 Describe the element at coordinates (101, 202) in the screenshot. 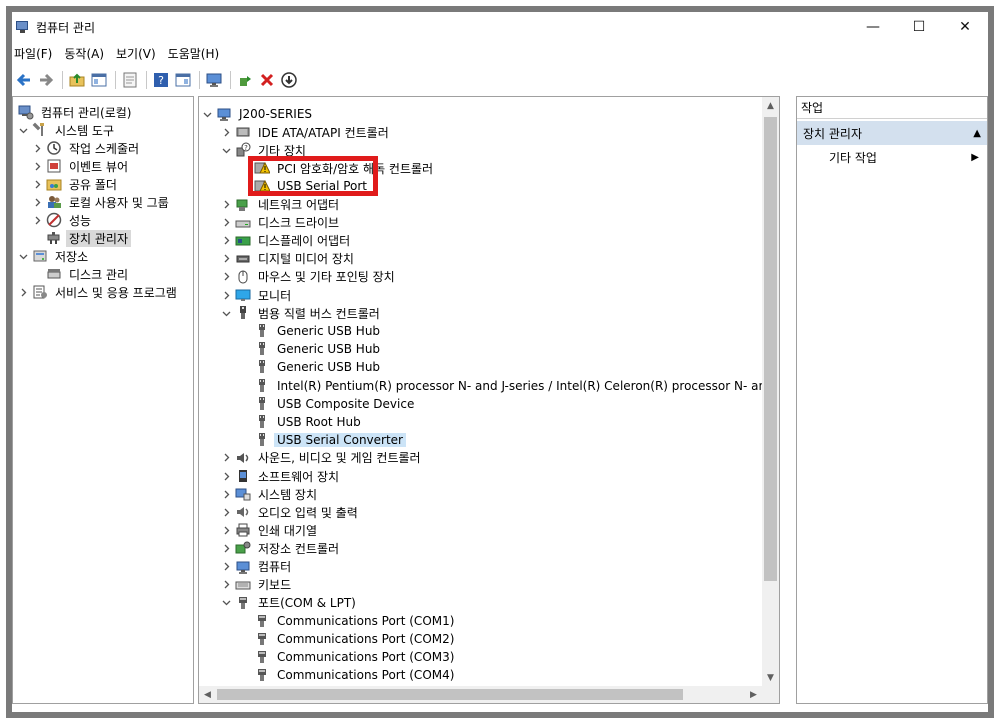

I see `console-tree-item: 로컬 사용자 및 그룹` at that location.